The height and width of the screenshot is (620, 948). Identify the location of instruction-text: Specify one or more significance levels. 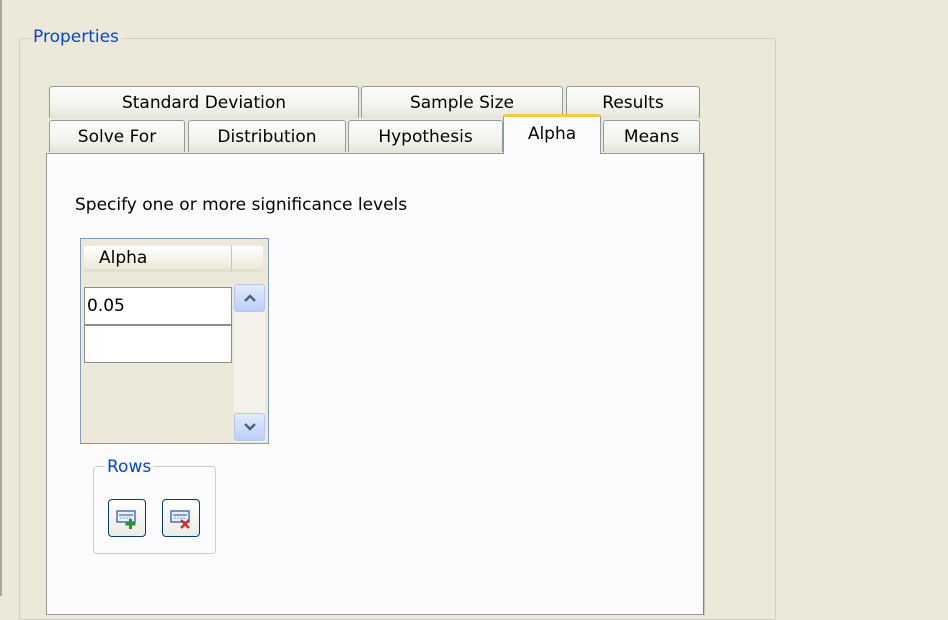
(241, 205).